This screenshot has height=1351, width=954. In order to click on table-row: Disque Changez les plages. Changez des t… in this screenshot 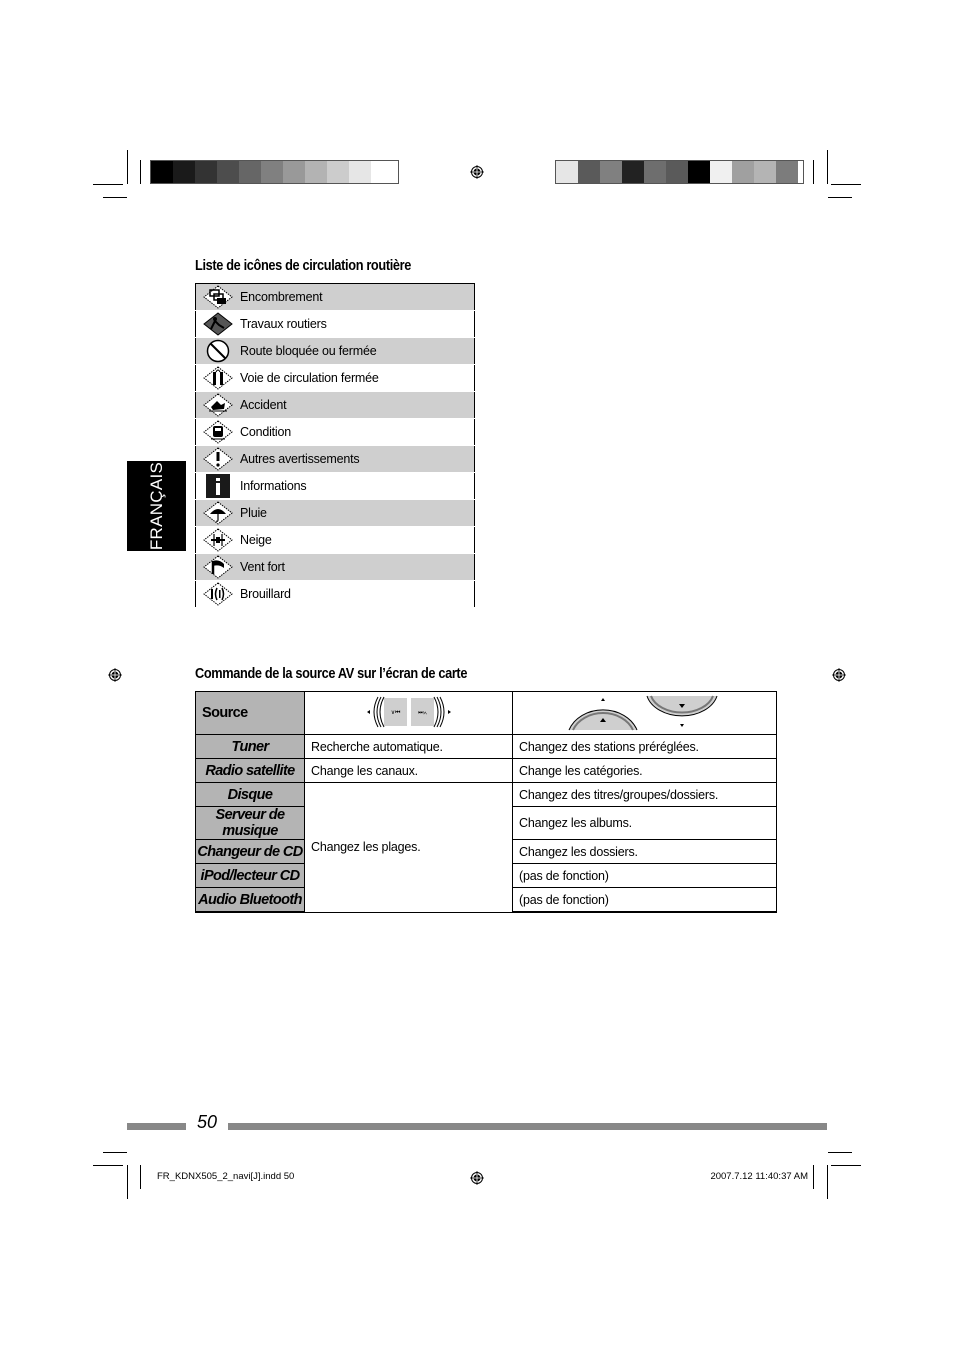, I will do `click(486, 847)`.